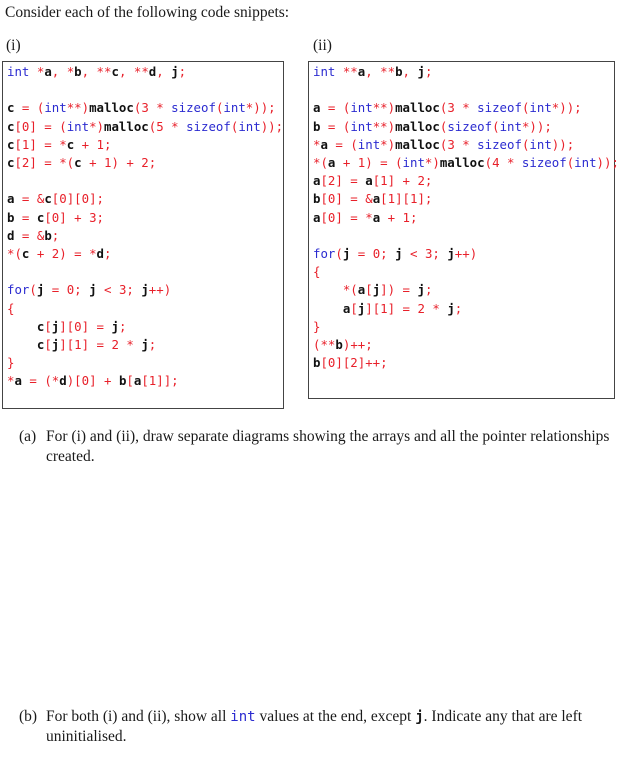 The image size is (632, 782). What do you see at coordinates (63, 253) in the screenshot?
I see `code-token-op: + 2) = *` at bounding box center [63, 253].